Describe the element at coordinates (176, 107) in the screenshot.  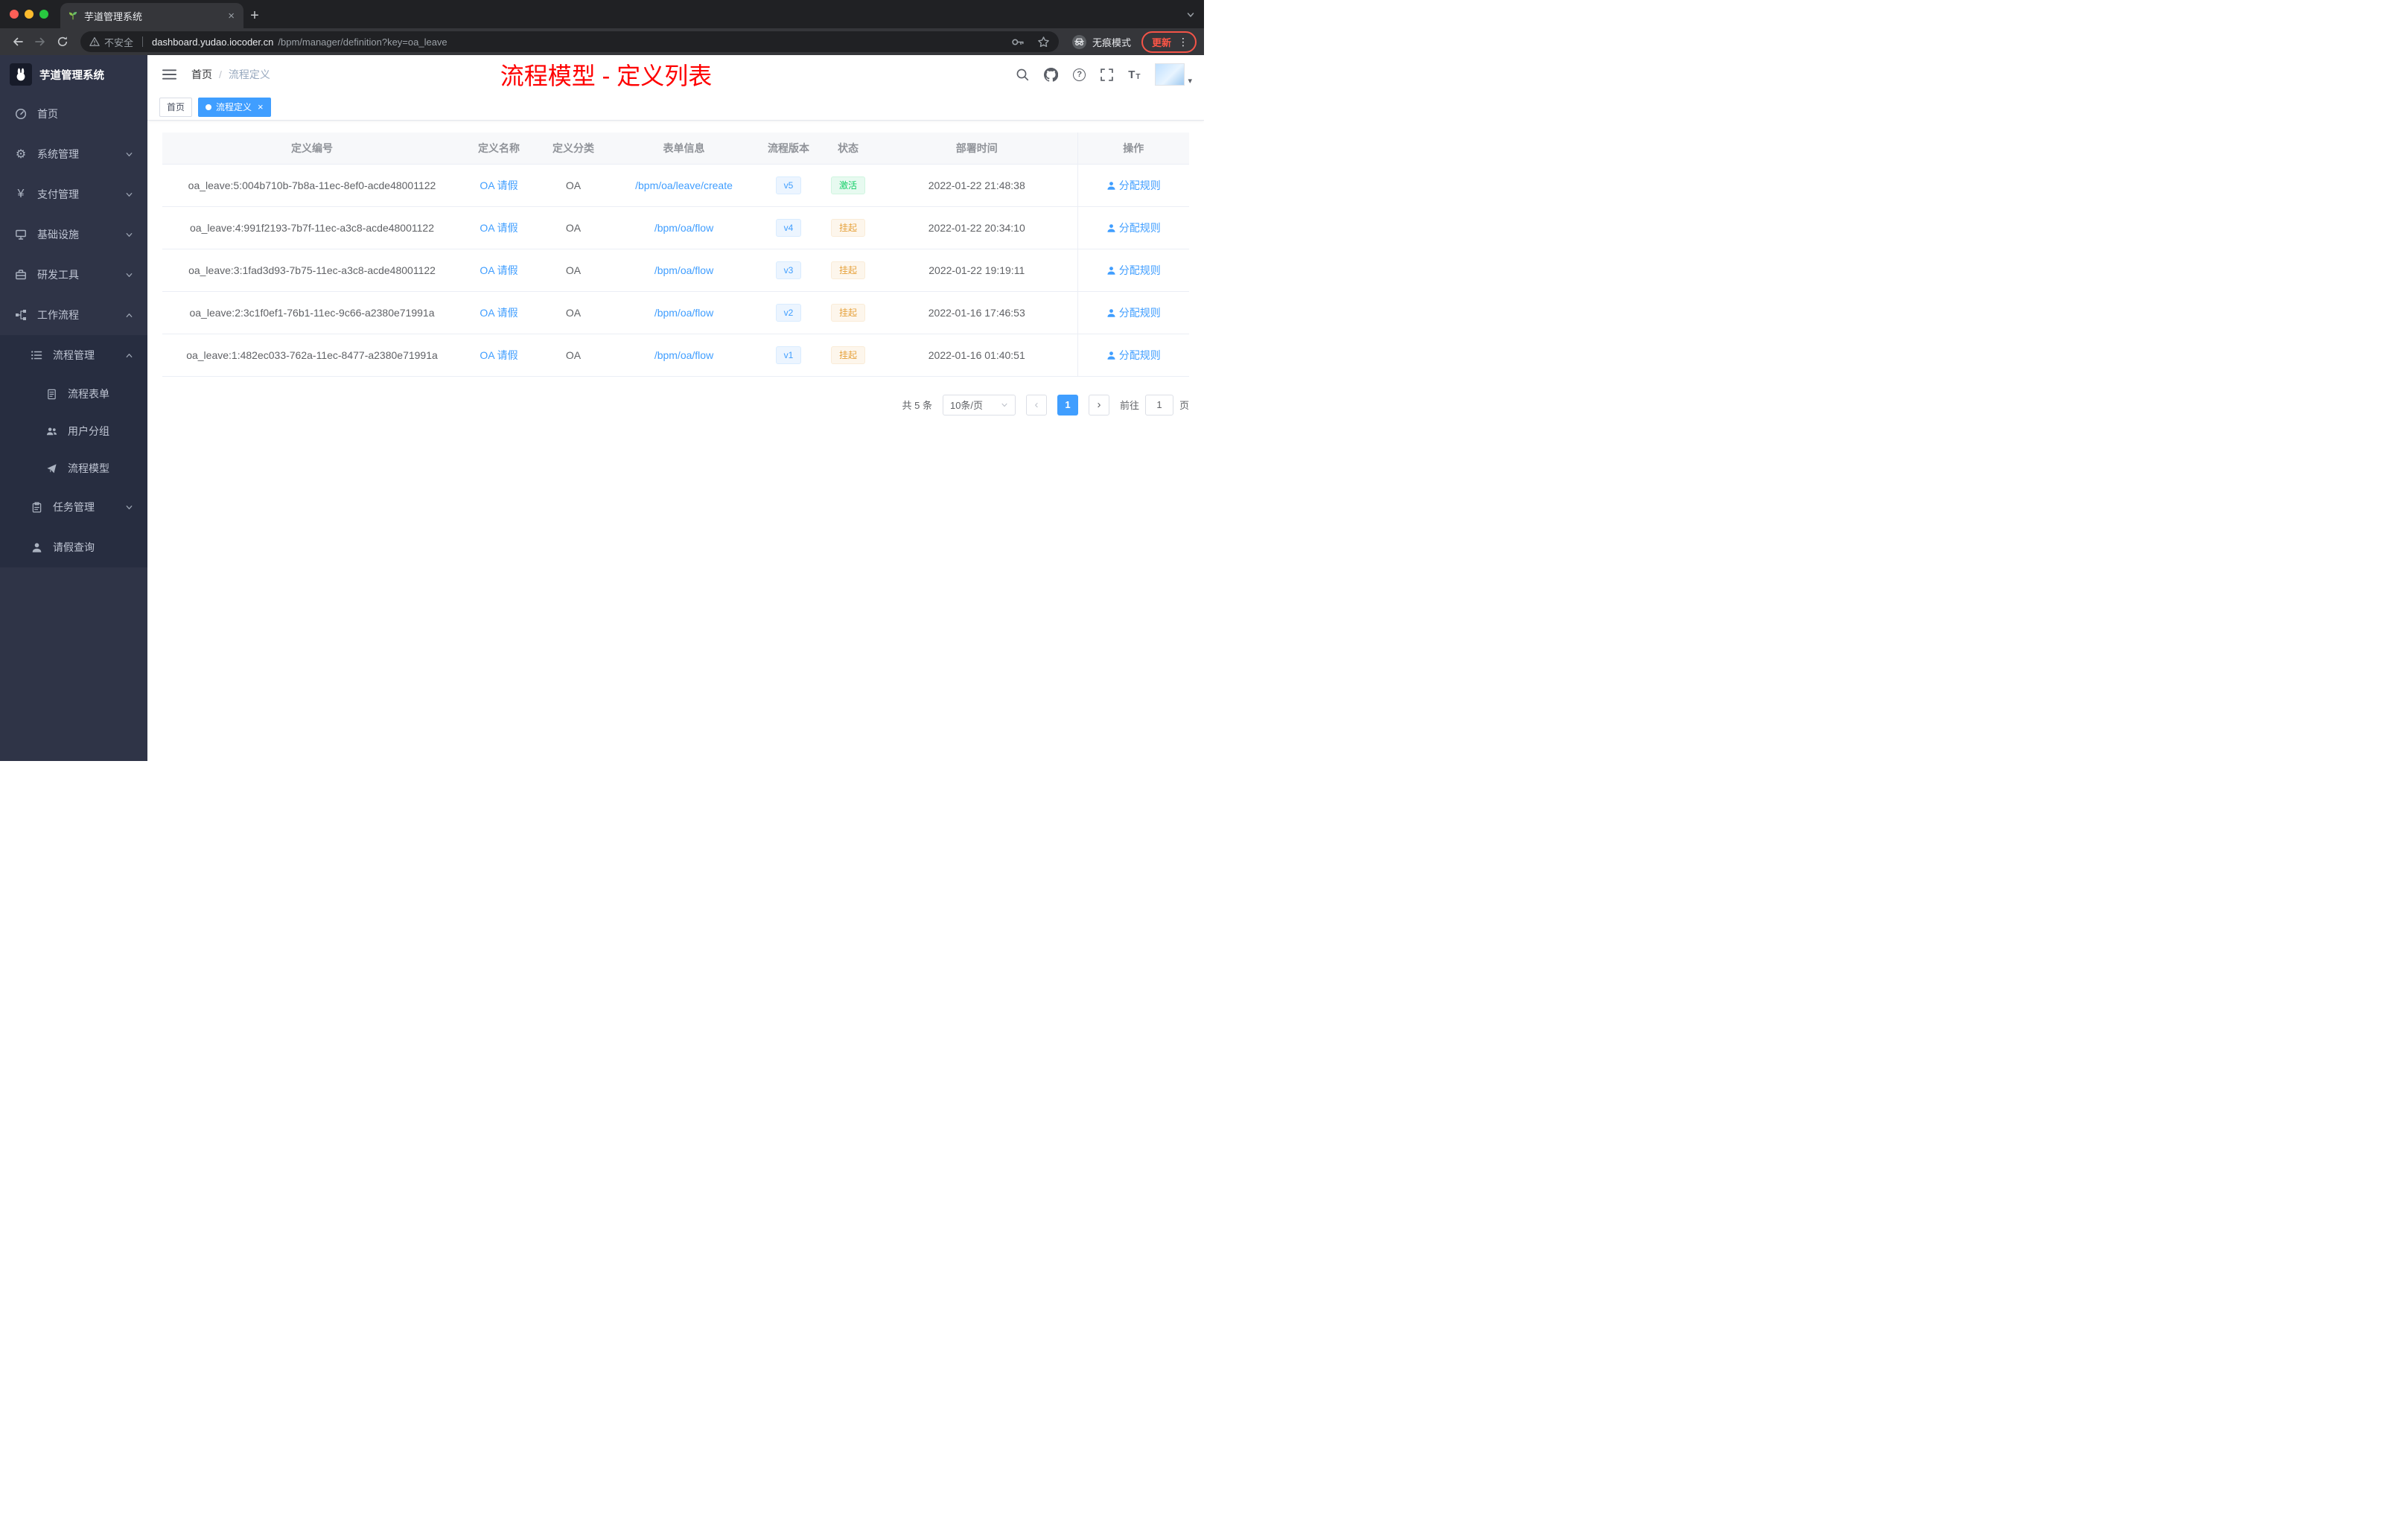
I see `tag-home: 首页` at that location.